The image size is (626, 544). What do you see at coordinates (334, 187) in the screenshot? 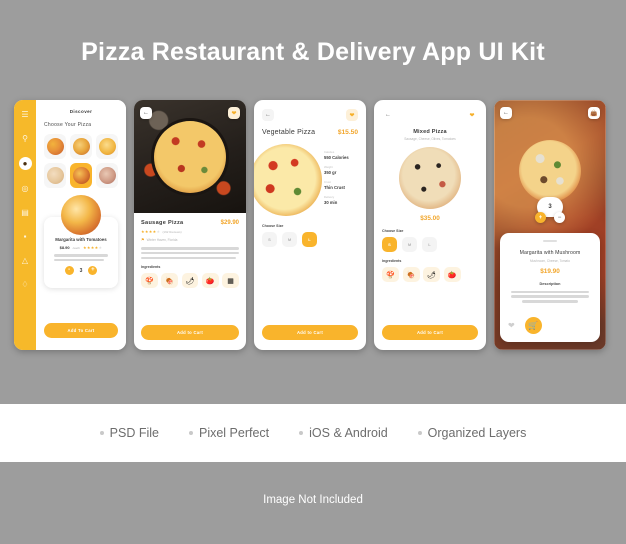
I see `spec-value: Thin Crust` at bounding box center [334, 187].